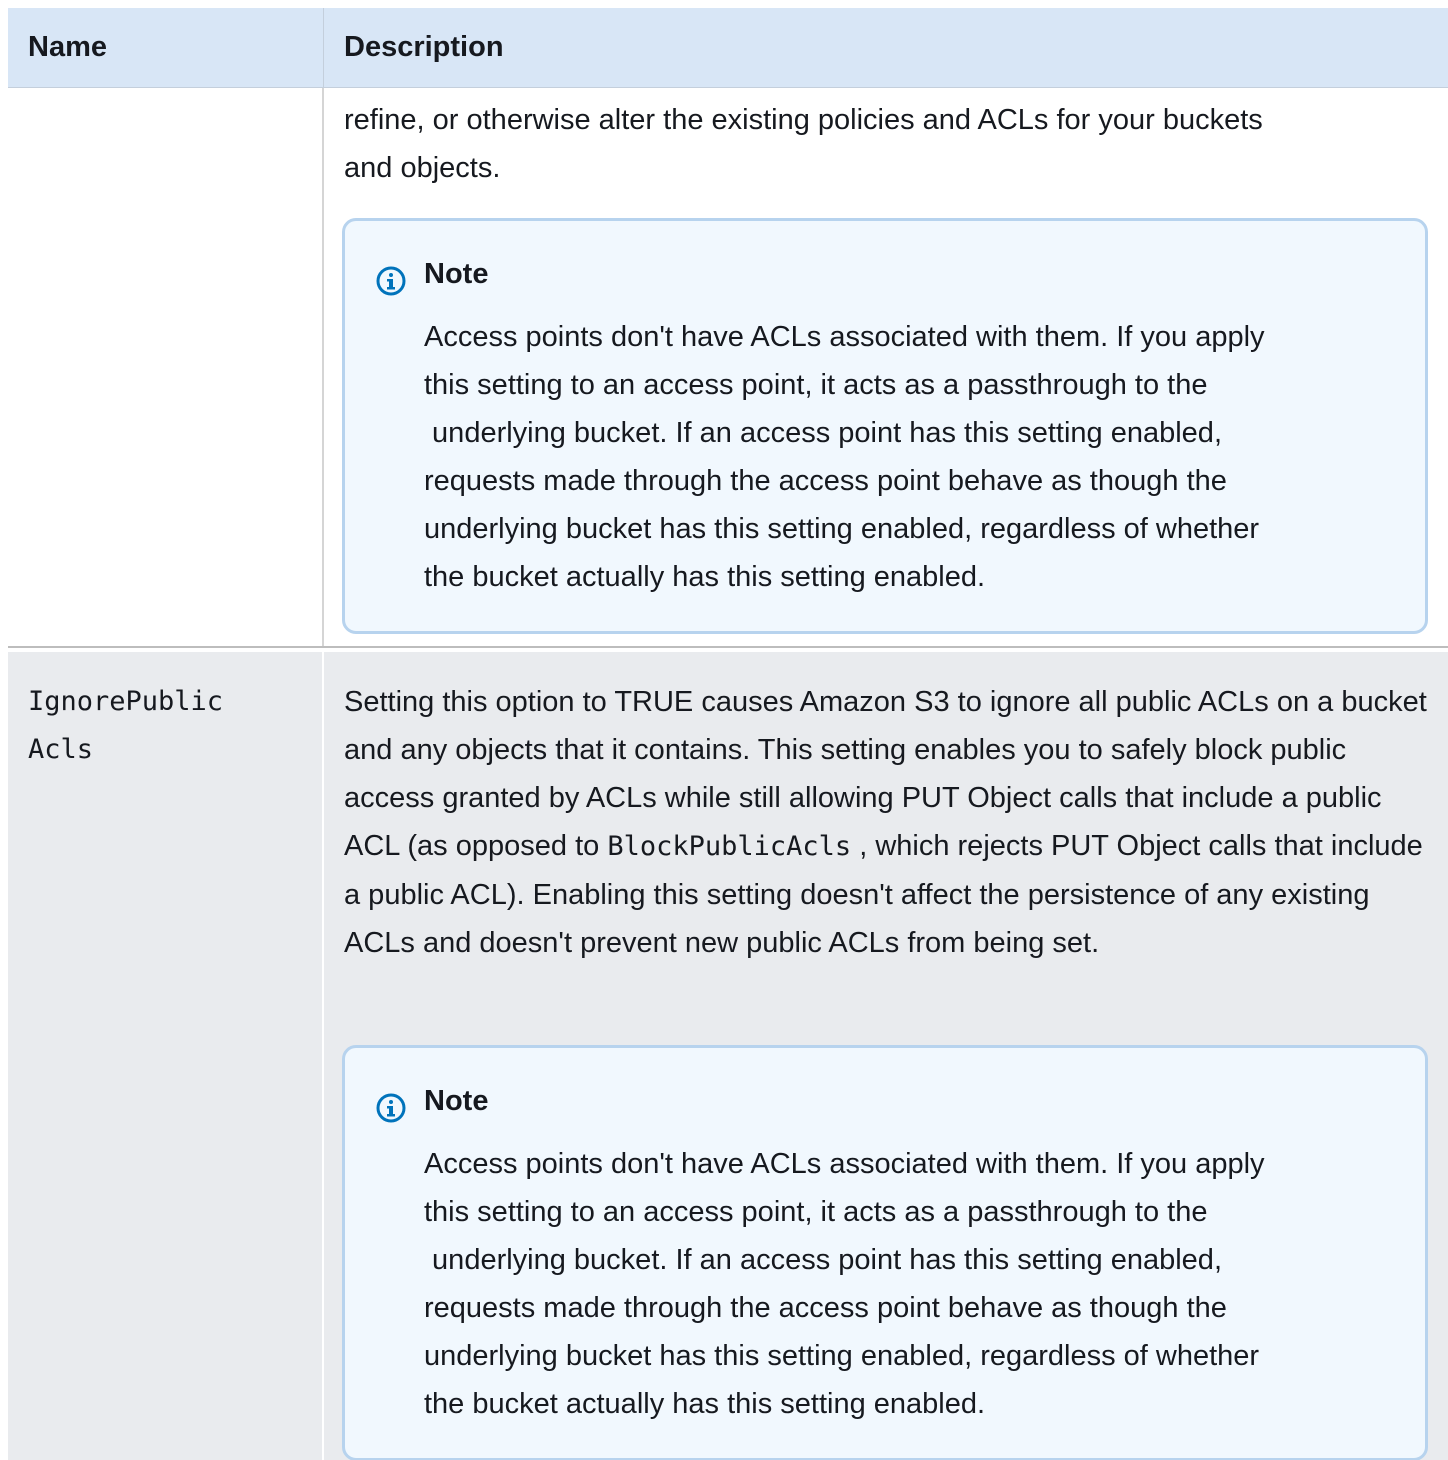  What do you see at coordinates (729, 846) in the screenshot?
I see `code-block-public-acls: BlockPublicAcls` at bounding box center [729, 846].